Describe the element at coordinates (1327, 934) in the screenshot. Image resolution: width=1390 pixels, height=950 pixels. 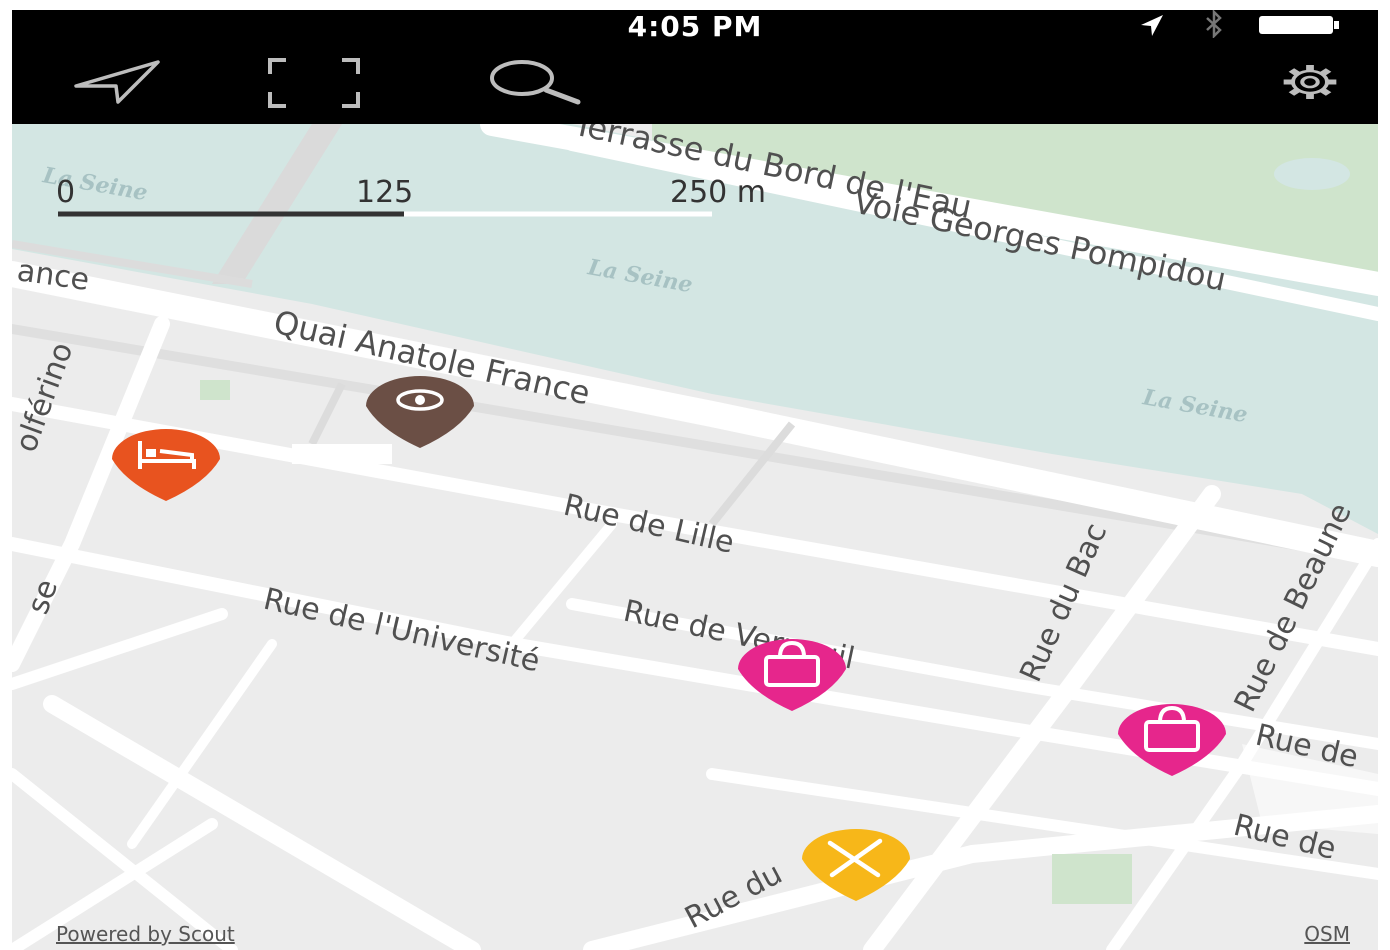
I see `osm-attribution-link: OSM` at that location.